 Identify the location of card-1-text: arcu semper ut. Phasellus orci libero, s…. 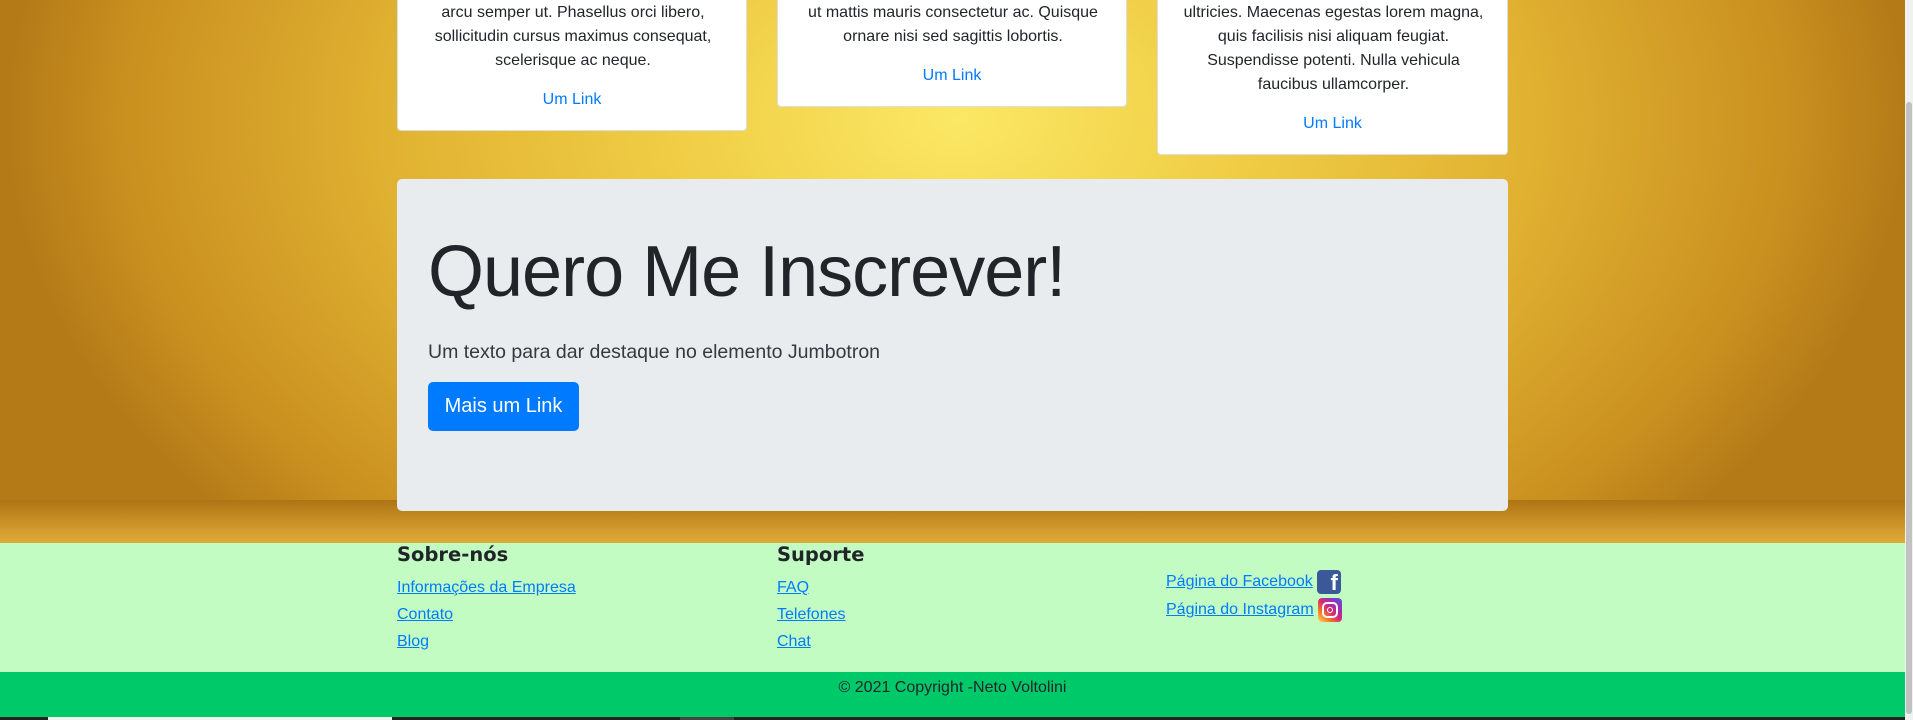
(573, 36).